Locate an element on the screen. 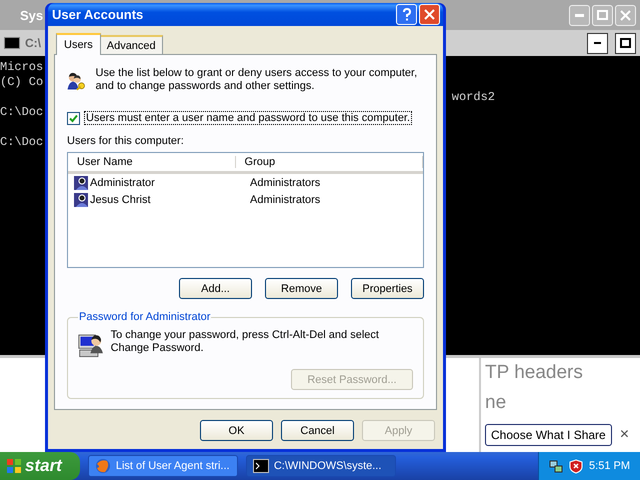 Image resolution: width=640 pixels, height=480 pixels. close-button: × is located at coordinates (625, 435).